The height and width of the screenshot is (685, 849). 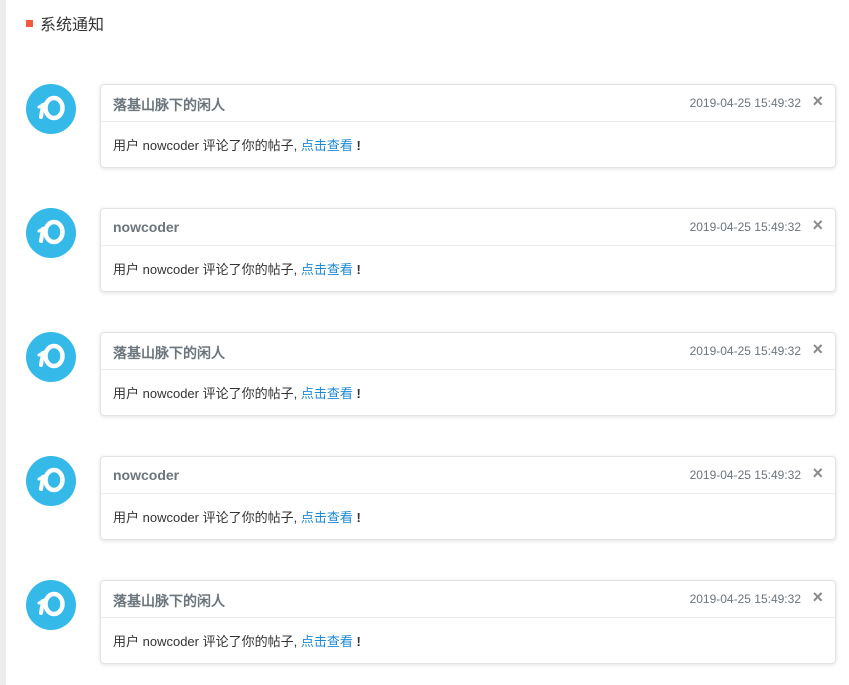 What do you see at coordinates (3, 342) in the screenshot?
I see `left-border` at bounding box center [3, 342].